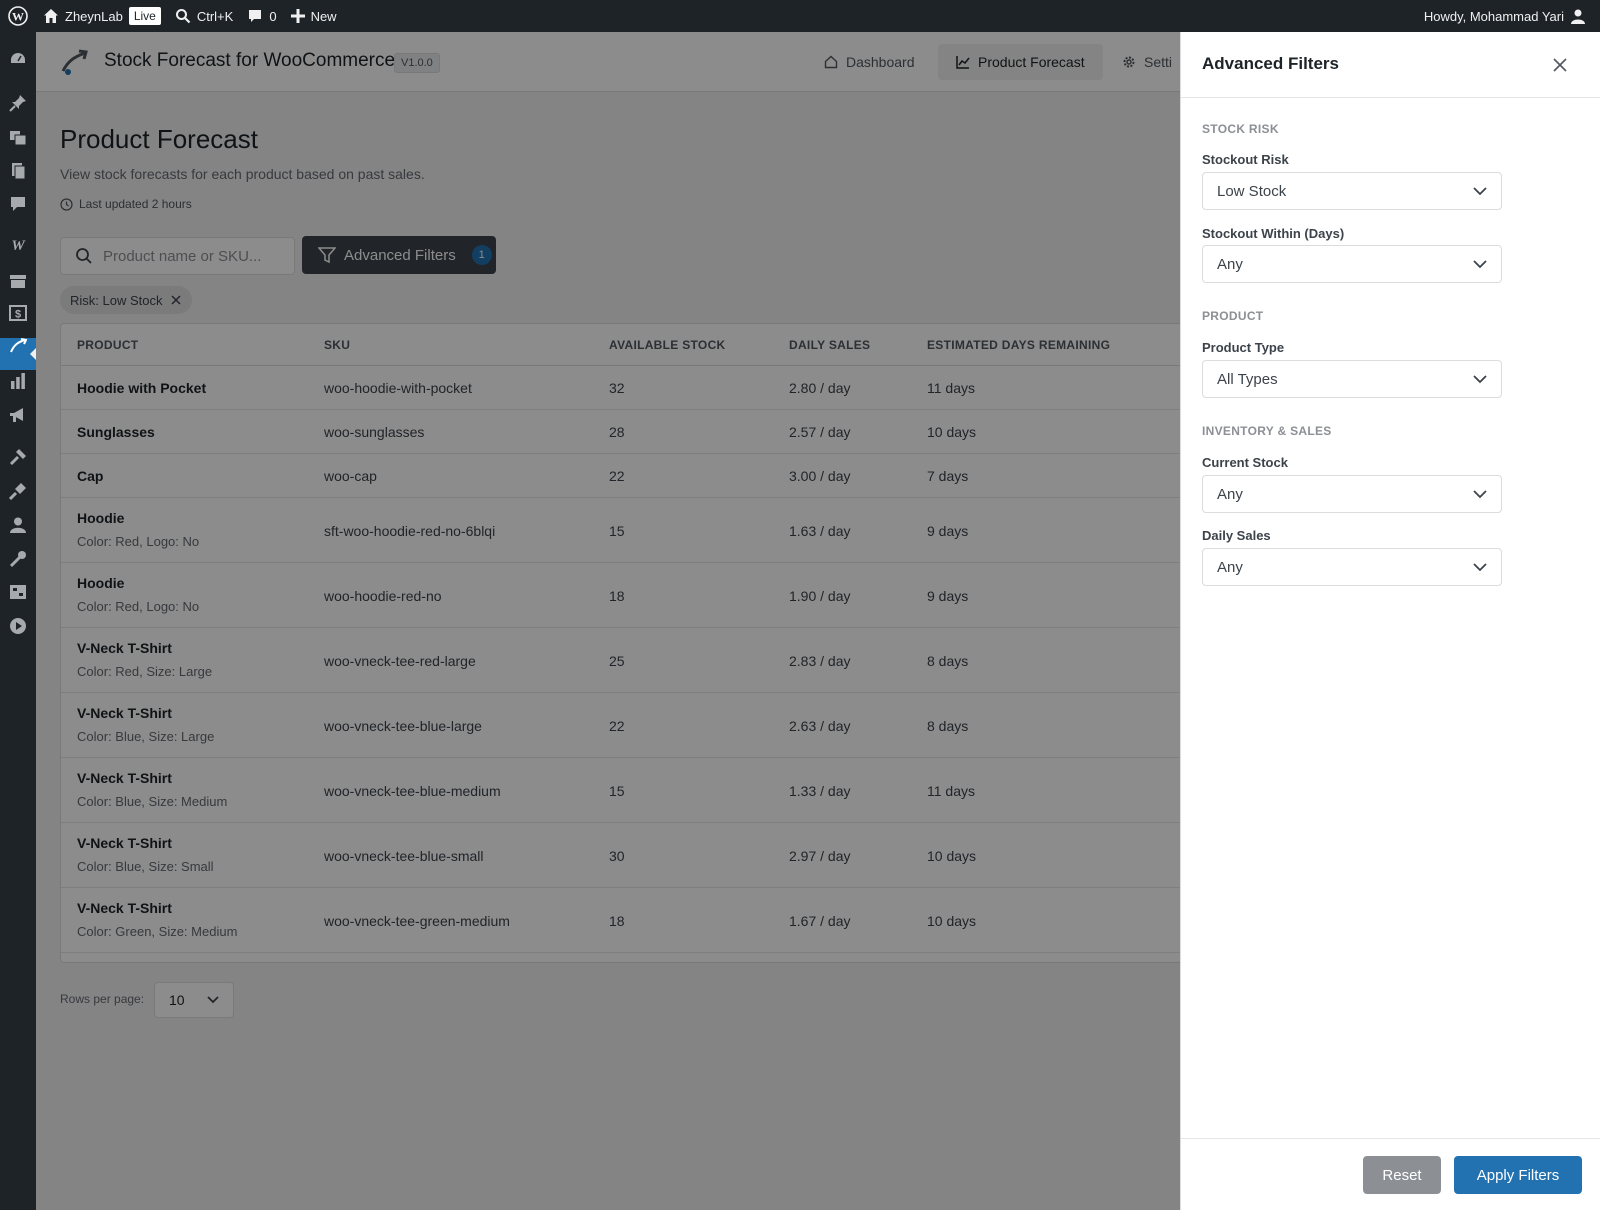  I want to click on appearance-icon, so click(18, 457).